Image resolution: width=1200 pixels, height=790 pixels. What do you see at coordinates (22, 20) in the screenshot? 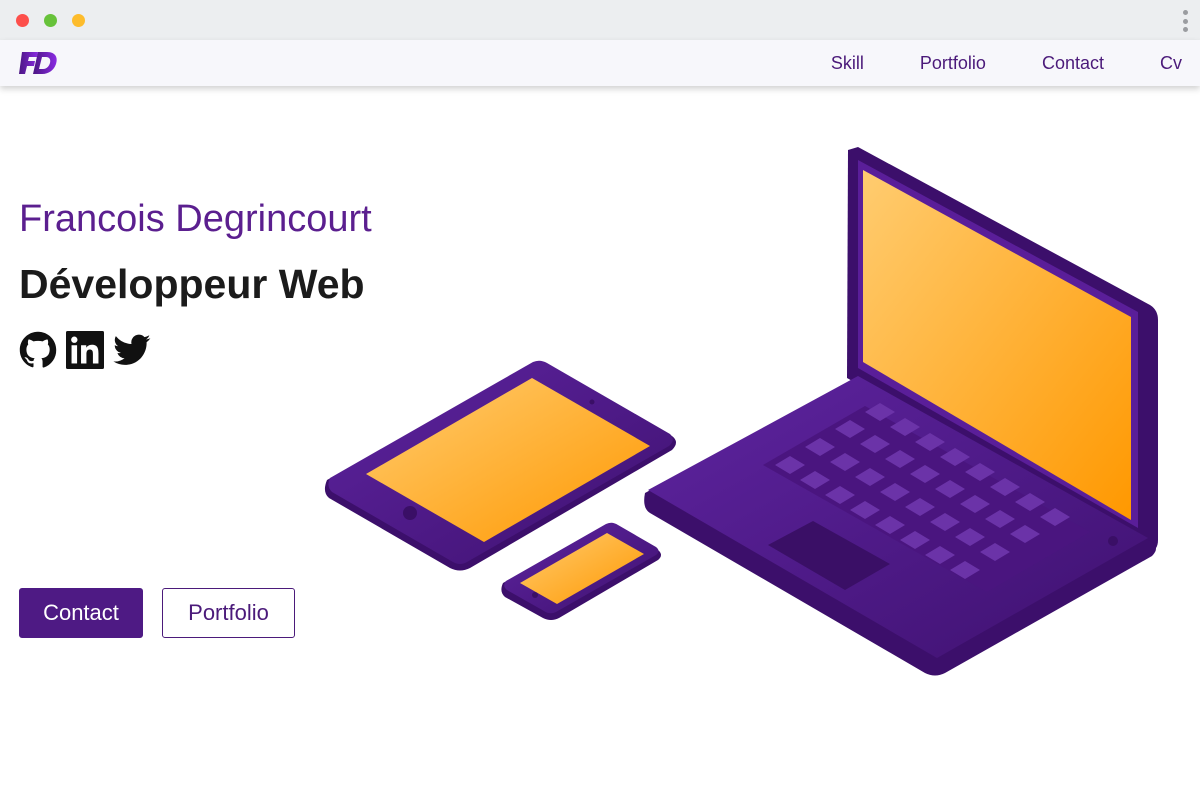
I see `close-window-button` at bounding box center [22, 20].